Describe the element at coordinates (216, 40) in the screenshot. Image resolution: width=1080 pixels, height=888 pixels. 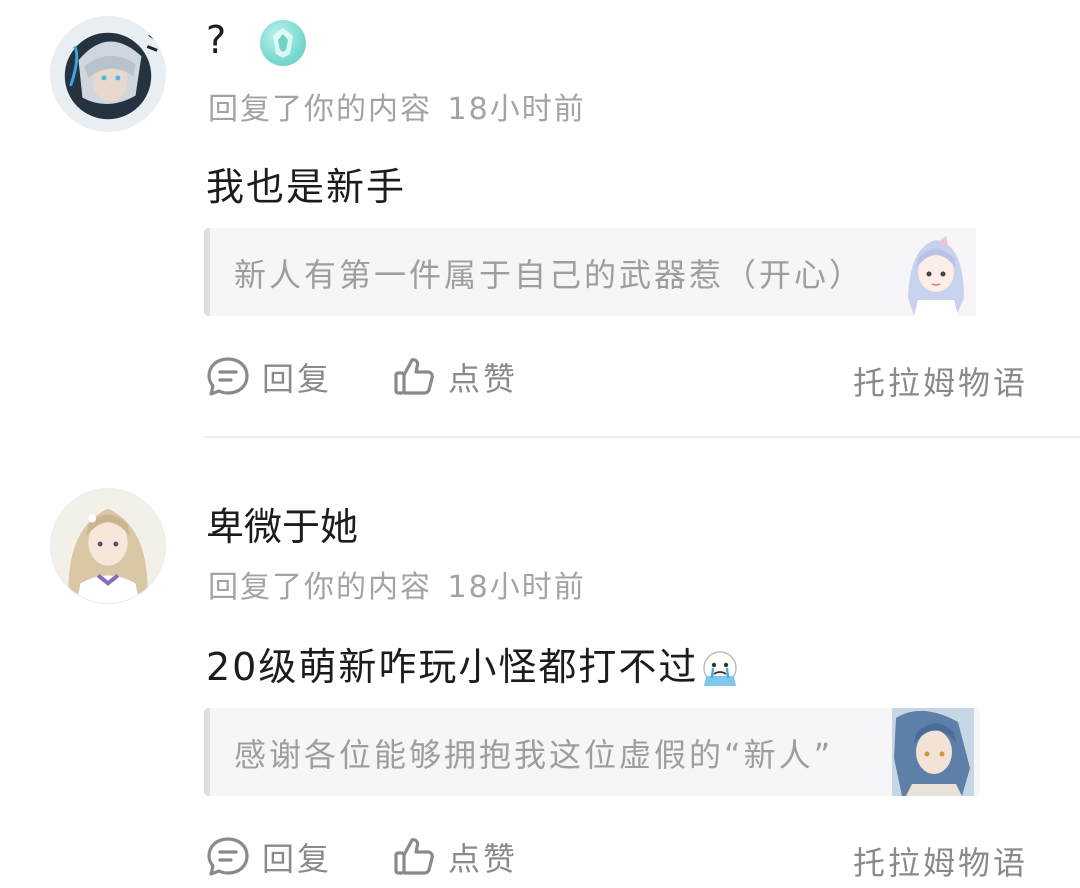
I see `user-name: ?` at that location.